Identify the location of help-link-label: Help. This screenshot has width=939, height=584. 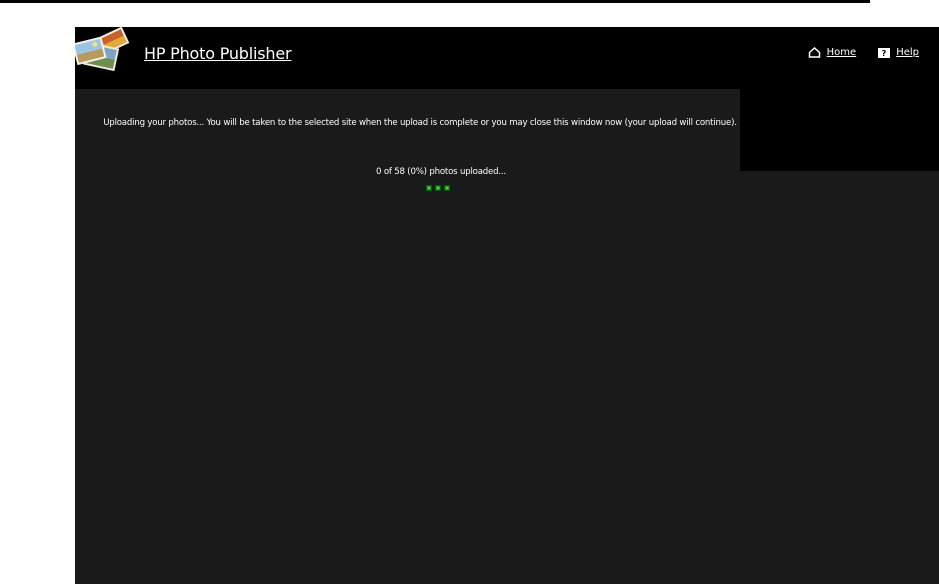
(907, 52).